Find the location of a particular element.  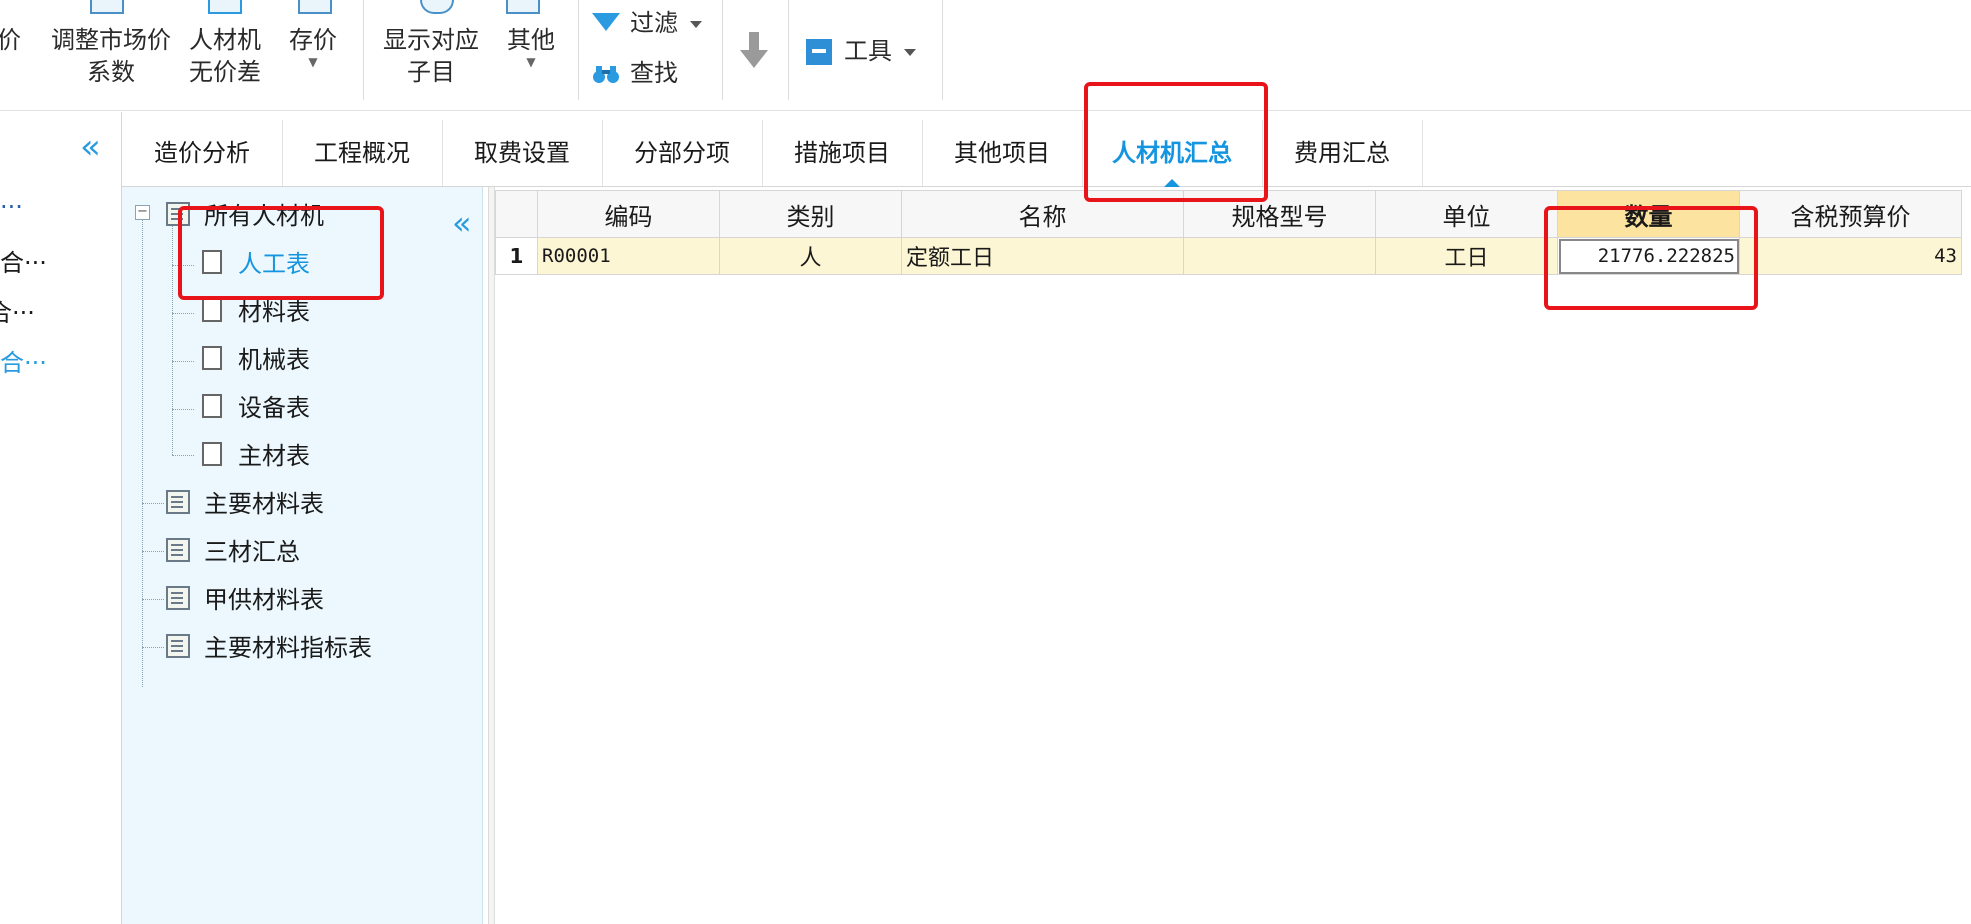

other-dropdown-icon: ▼ is located at coordinates (531, 62).